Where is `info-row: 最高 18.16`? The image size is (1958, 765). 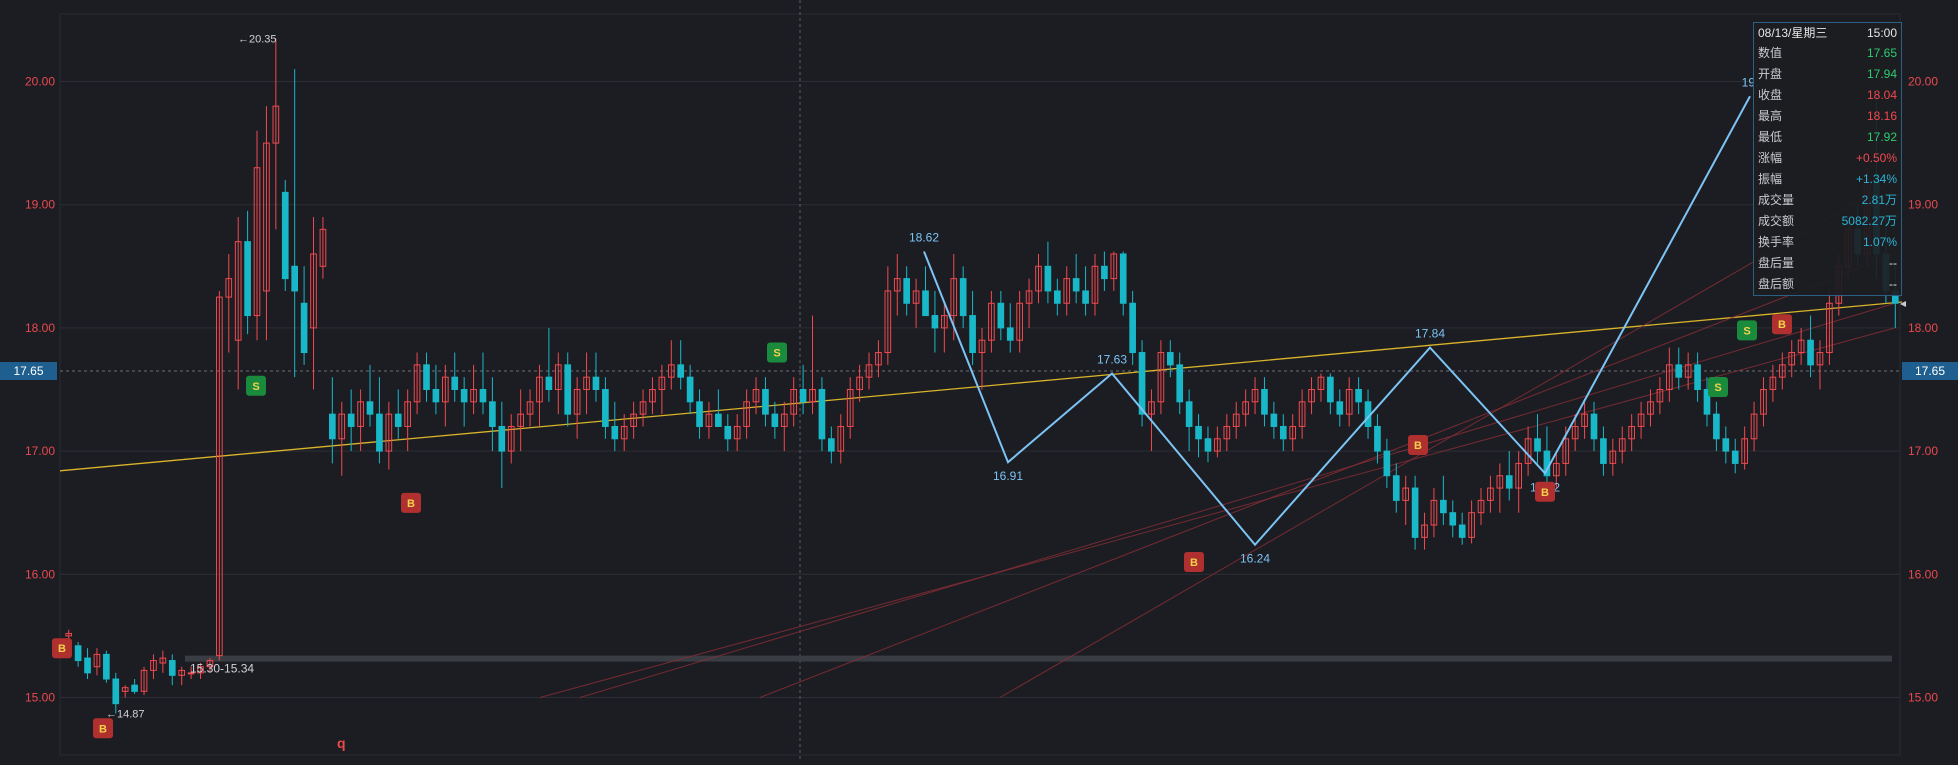 info-row: 最高 18.16 is located at coordinates (1827, 116).